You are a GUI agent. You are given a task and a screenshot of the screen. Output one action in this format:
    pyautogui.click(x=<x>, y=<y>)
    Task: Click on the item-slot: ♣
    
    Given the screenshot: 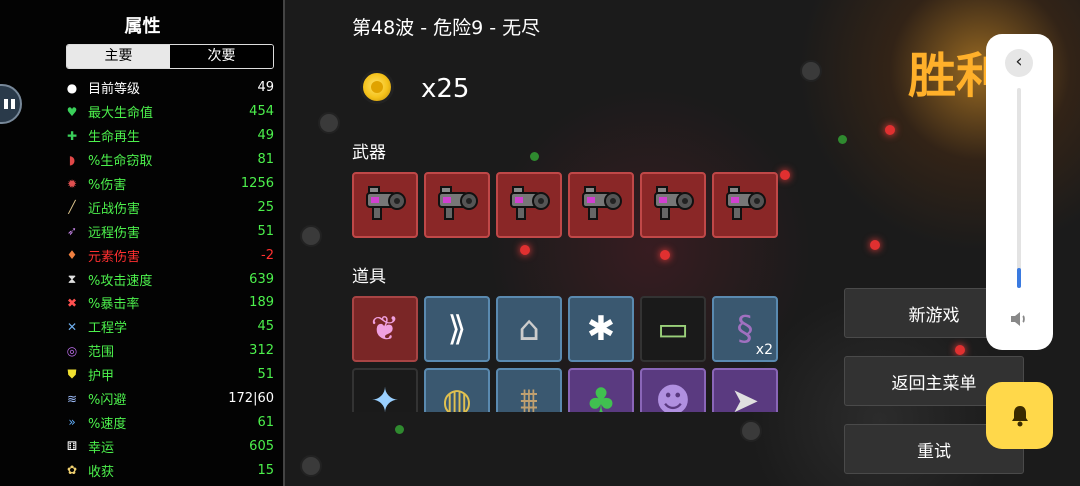 What is the action you would take?
    pyautogui.click(x=601, y=390)
    